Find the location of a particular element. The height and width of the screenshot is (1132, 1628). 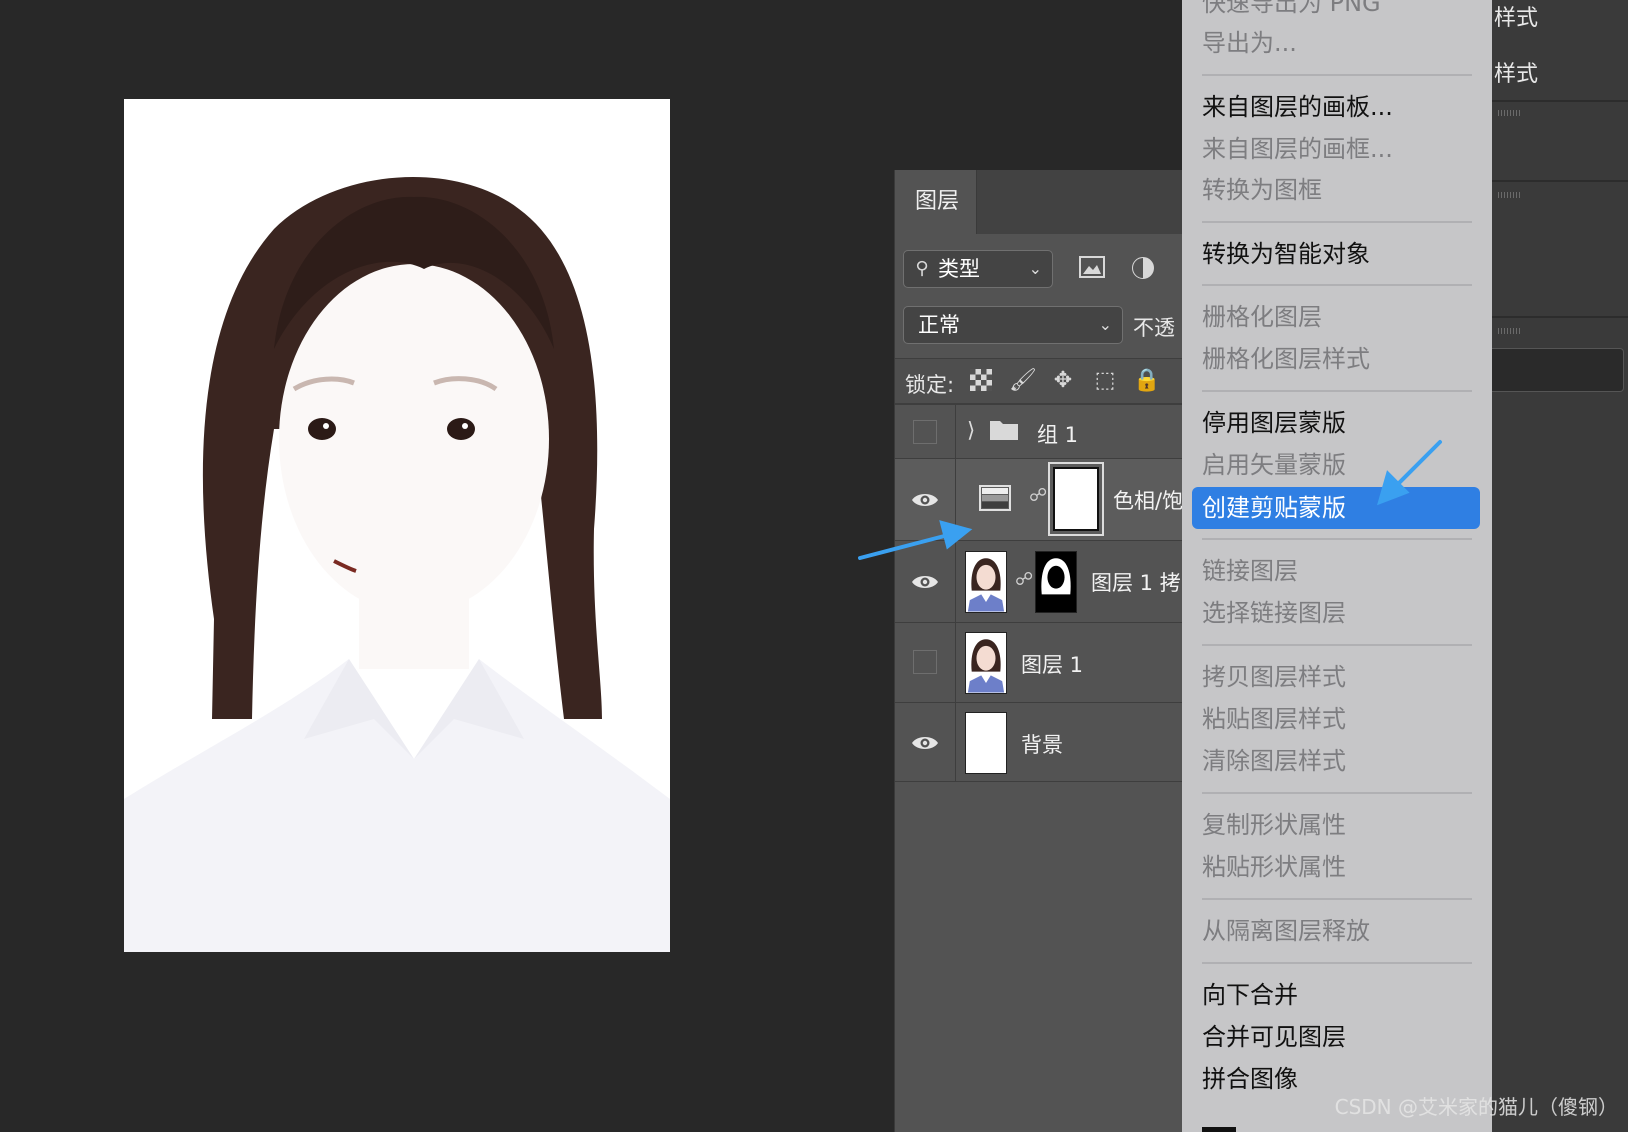

filter-type-select: ⚲ 类型 ⌄ is located at coordinates (978, 269).